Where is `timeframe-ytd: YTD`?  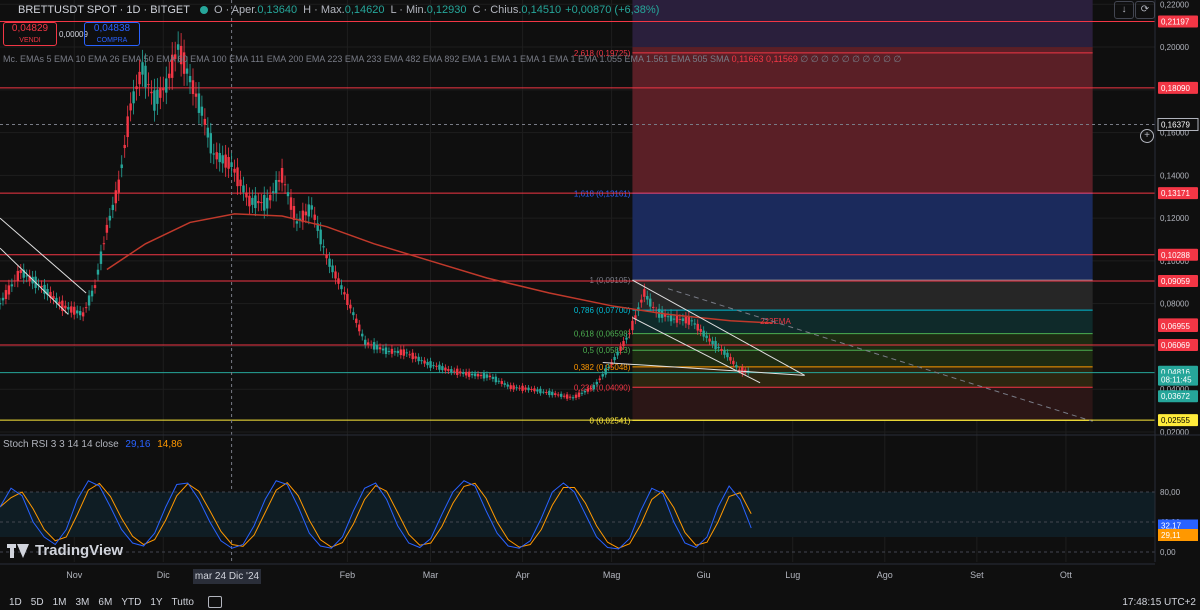
timeframe-ytd: YTD is located at coordinates (131, 602).